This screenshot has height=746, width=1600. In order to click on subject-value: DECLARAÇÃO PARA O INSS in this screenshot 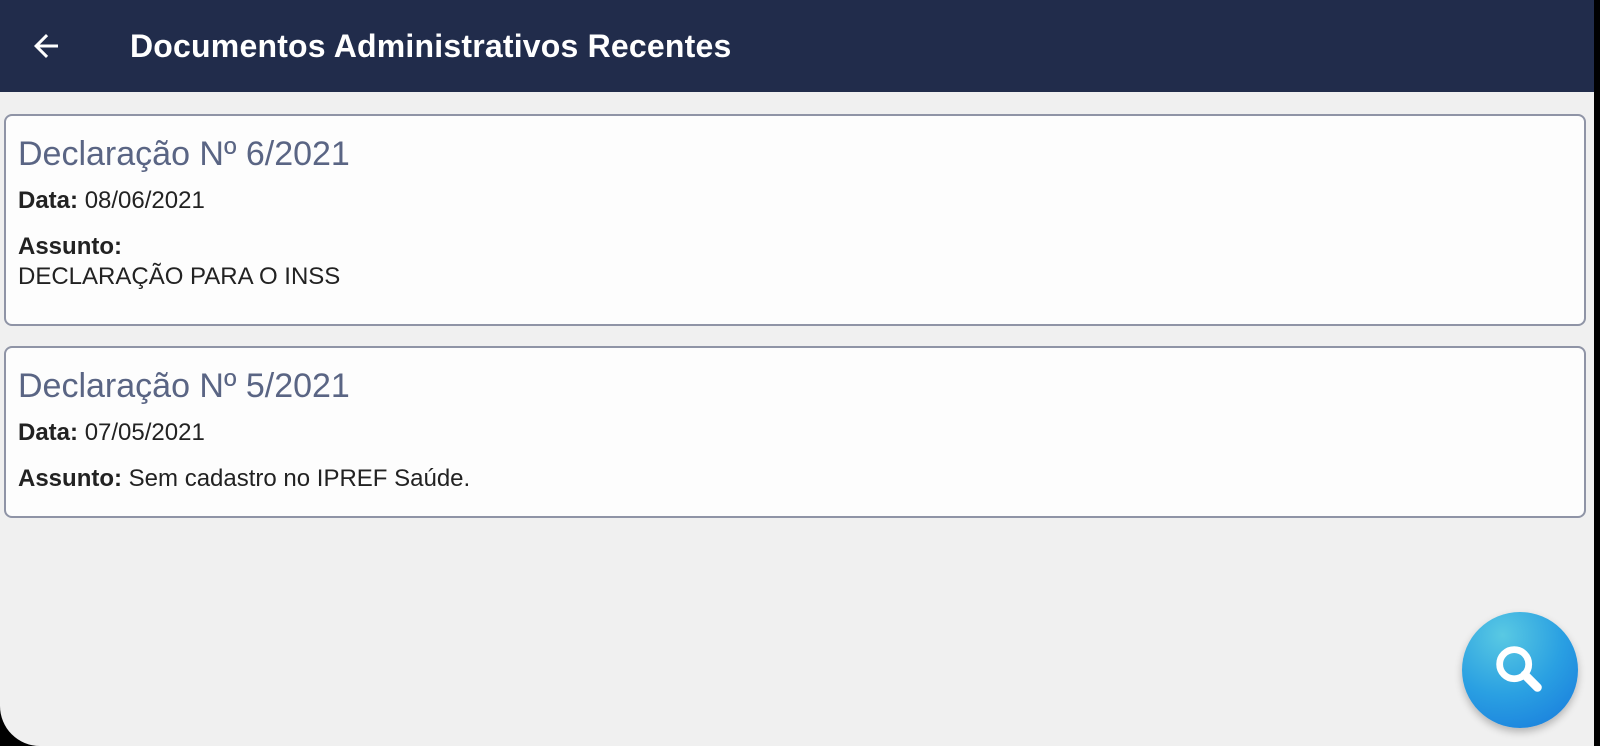, I will do `click(179, 276)`.